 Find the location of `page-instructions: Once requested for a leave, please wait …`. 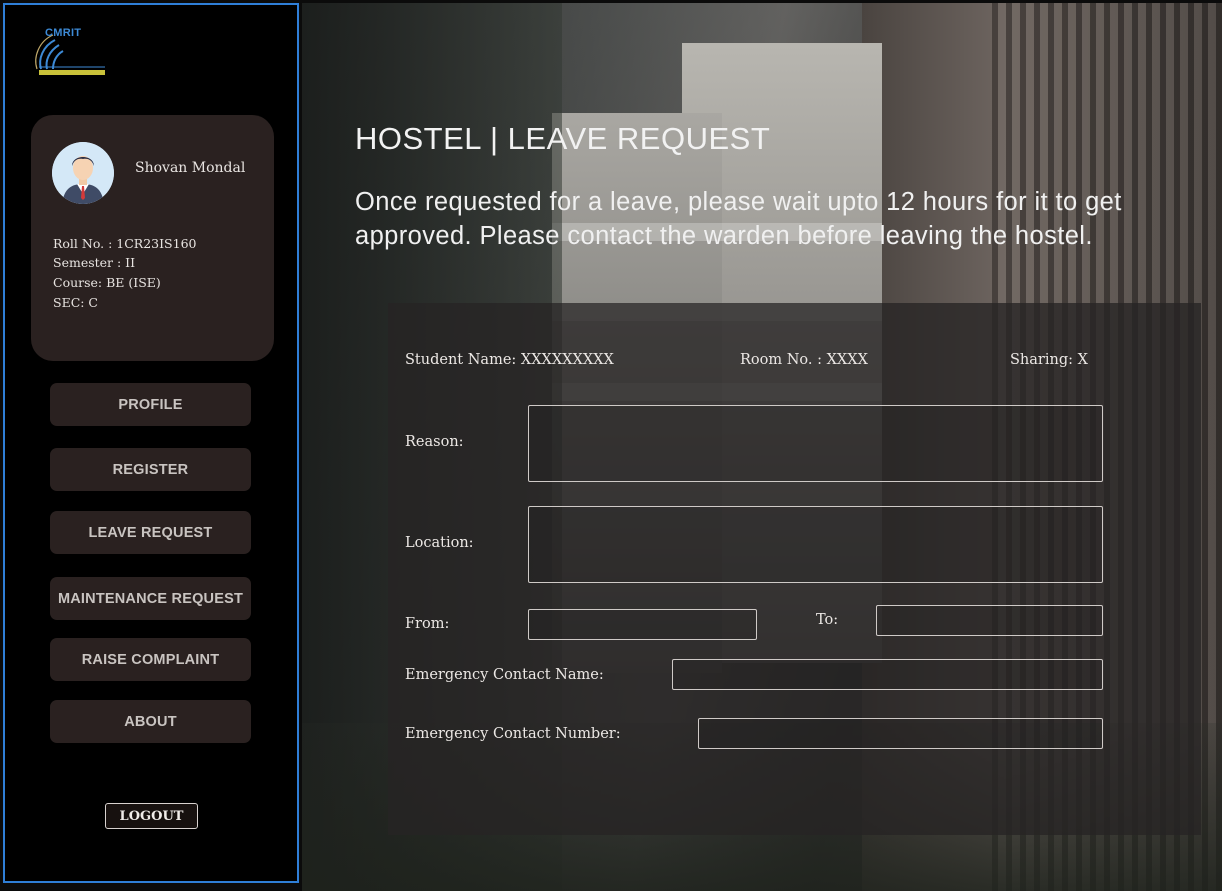

page-instructions: Once requested for a leave, please wait … is located at coordinates (738, 219).